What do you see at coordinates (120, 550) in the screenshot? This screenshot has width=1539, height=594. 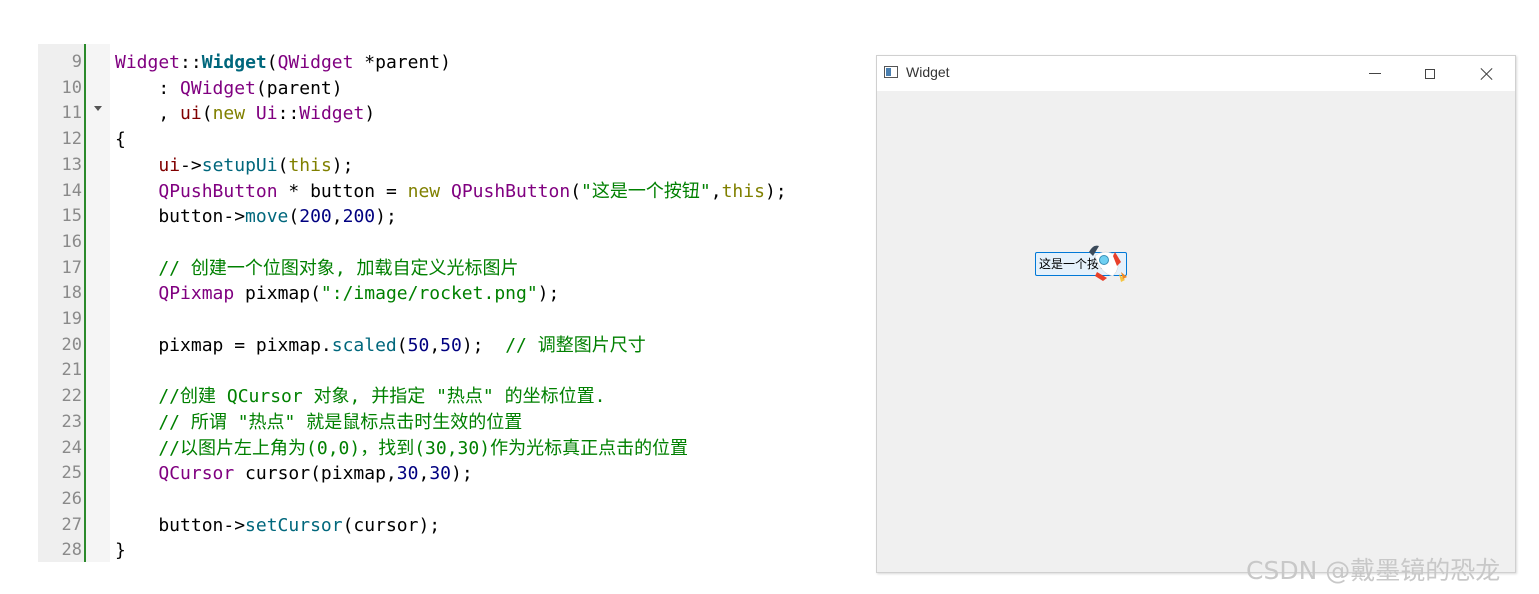 I see `code-text: }` at bounding box center [120, 550].